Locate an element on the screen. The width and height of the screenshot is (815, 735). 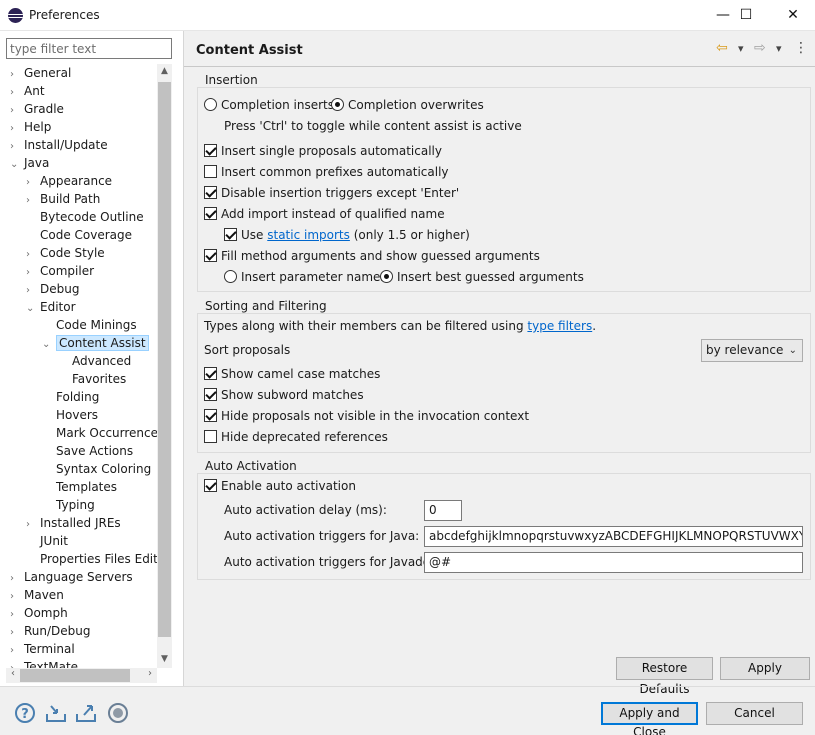
tree-item: Typing is located at coordinates (68, 505).